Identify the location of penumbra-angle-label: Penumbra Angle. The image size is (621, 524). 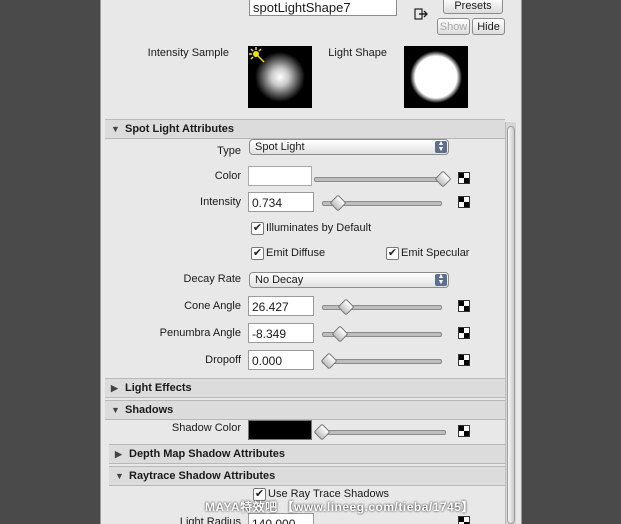
(200, 333).